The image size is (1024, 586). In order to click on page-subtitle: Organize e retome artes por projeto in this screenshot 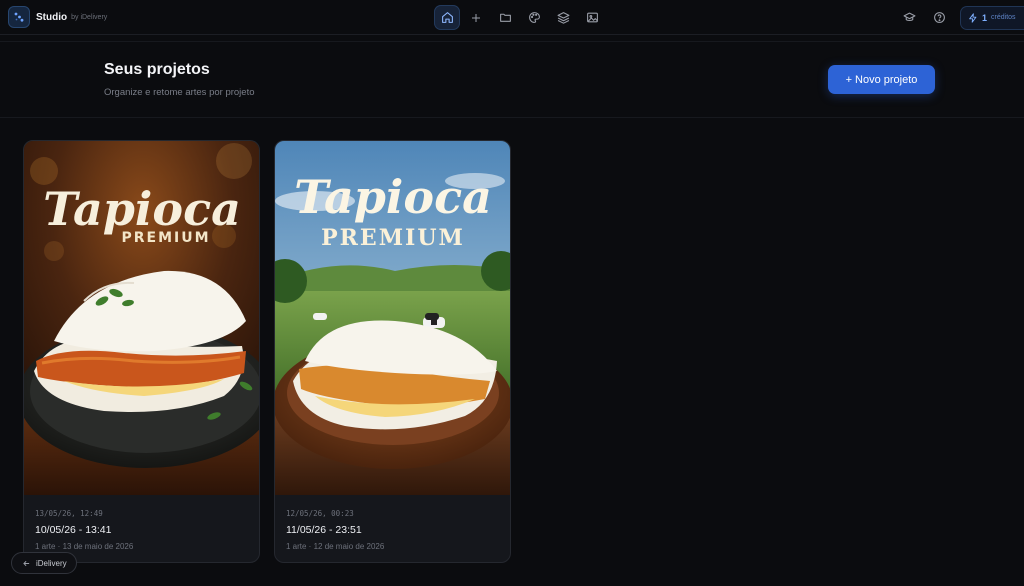, I will do `click(179, 92)`.